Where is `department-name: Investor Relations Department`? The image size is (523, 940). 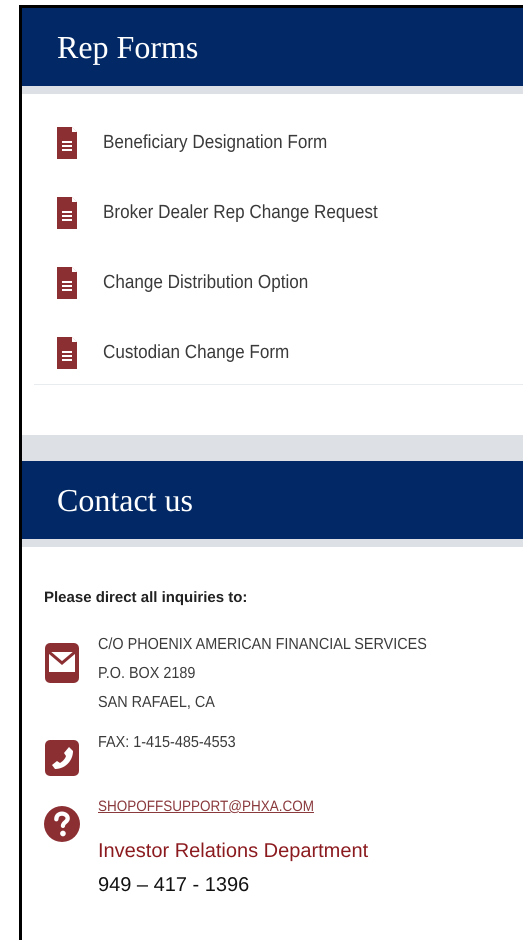 department-name: Investor Relations Department is located at coordinates (233, 851).